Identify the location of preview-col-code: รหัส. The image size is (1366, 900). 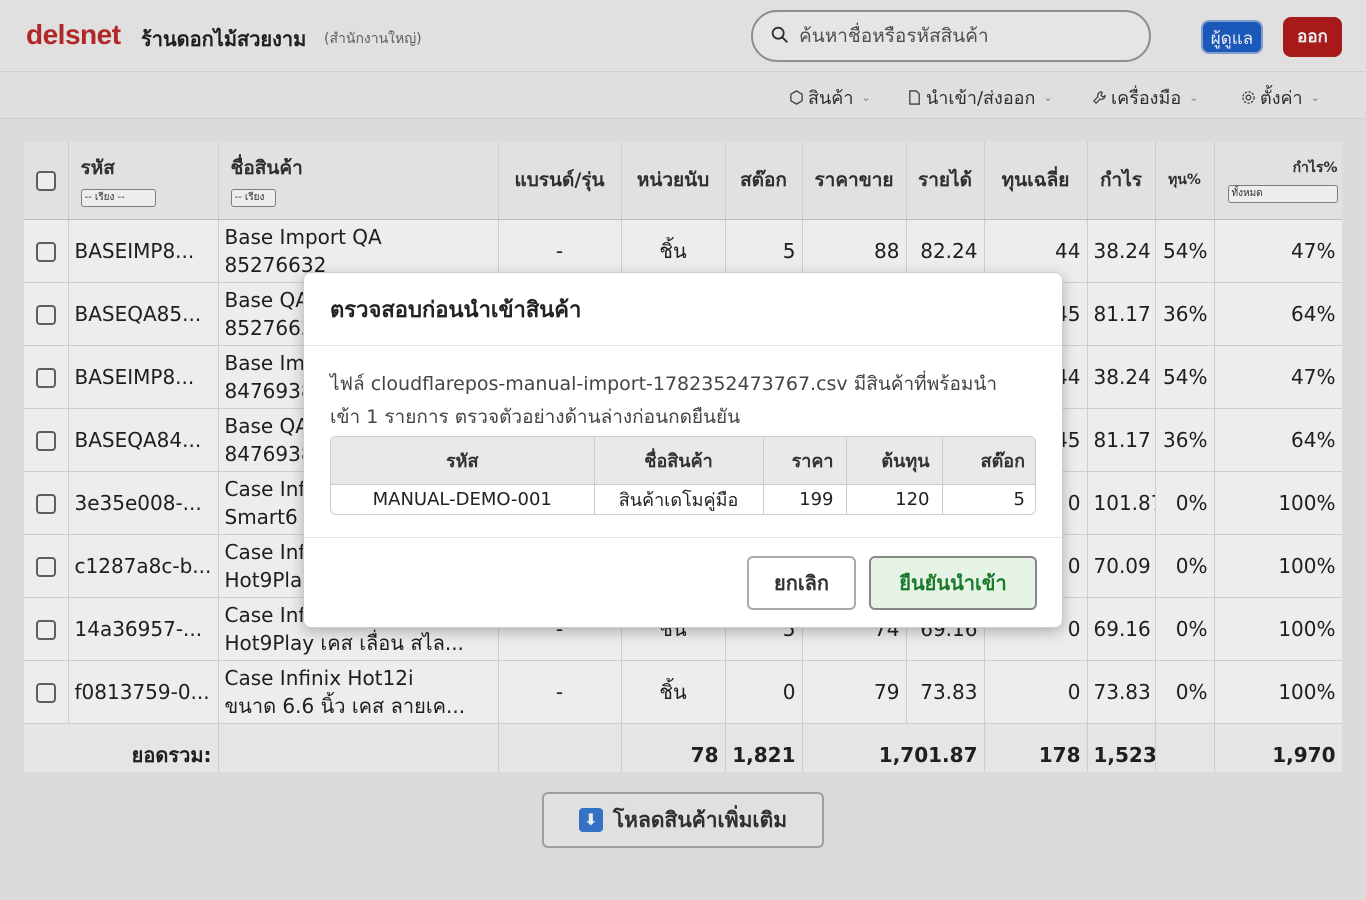
(463, 461).